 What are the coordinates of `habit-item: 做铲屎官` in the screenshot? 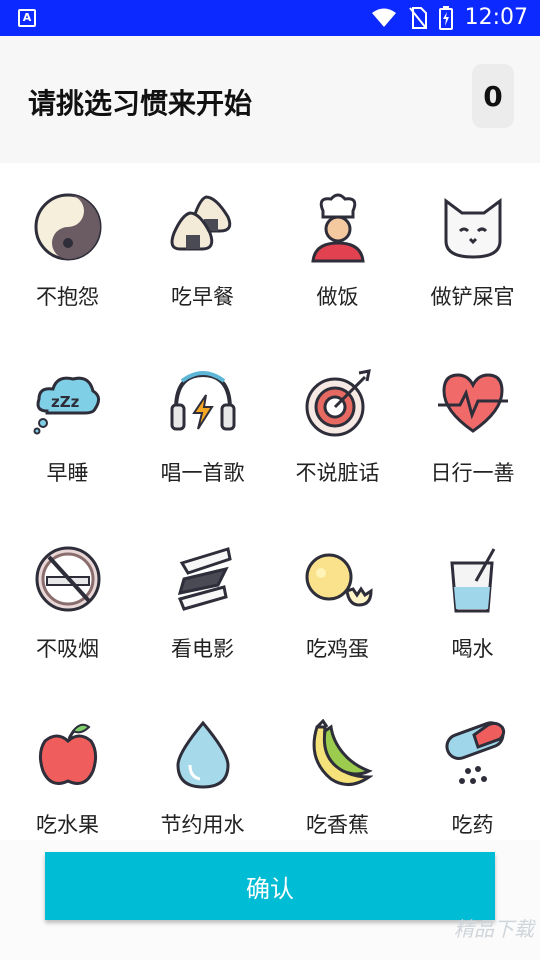 It's located at (472, 251).